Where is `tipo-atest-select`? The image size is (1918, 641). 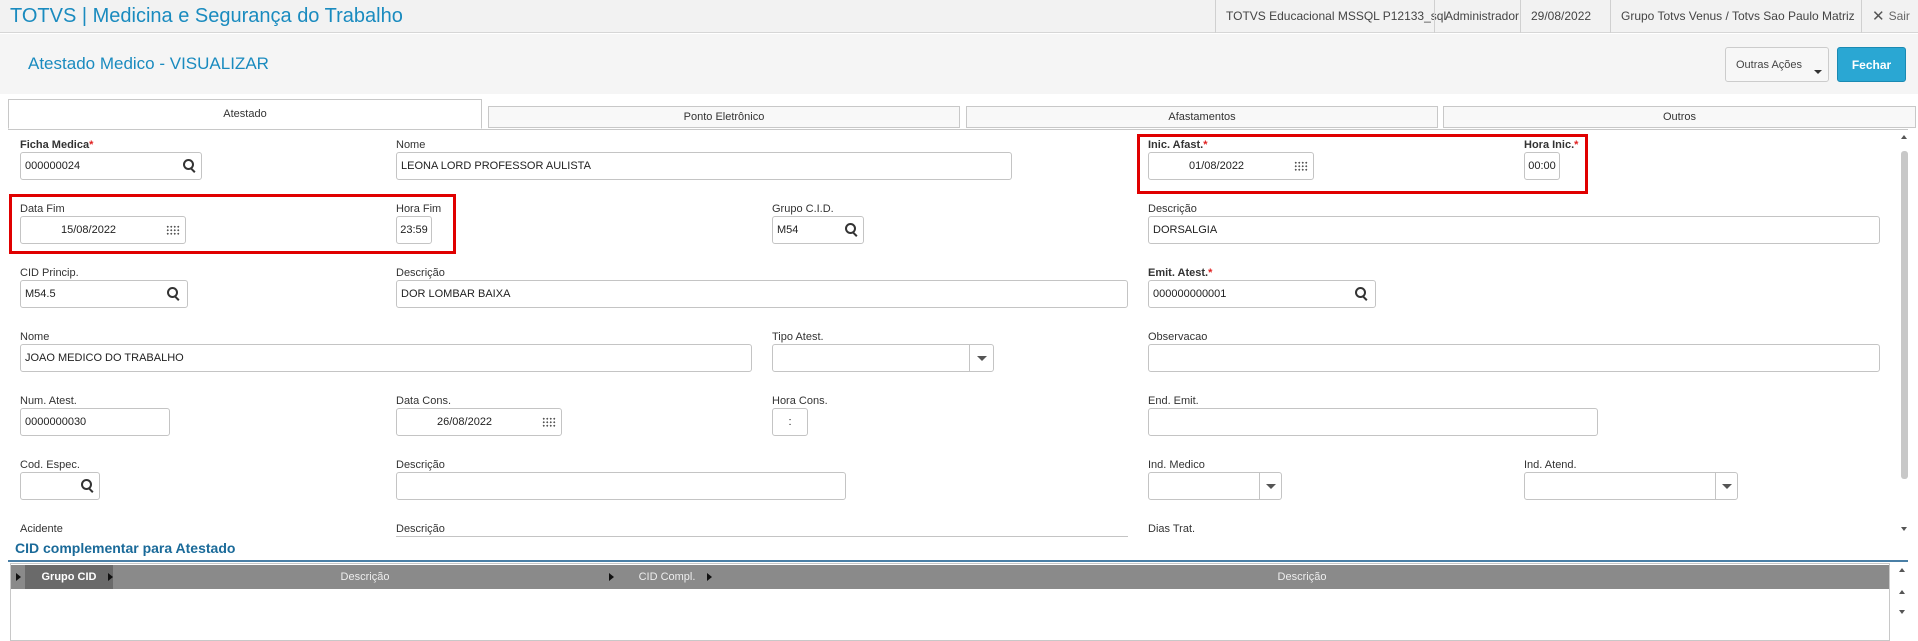
tipo-atest-select is located at coordinates (883, 358).